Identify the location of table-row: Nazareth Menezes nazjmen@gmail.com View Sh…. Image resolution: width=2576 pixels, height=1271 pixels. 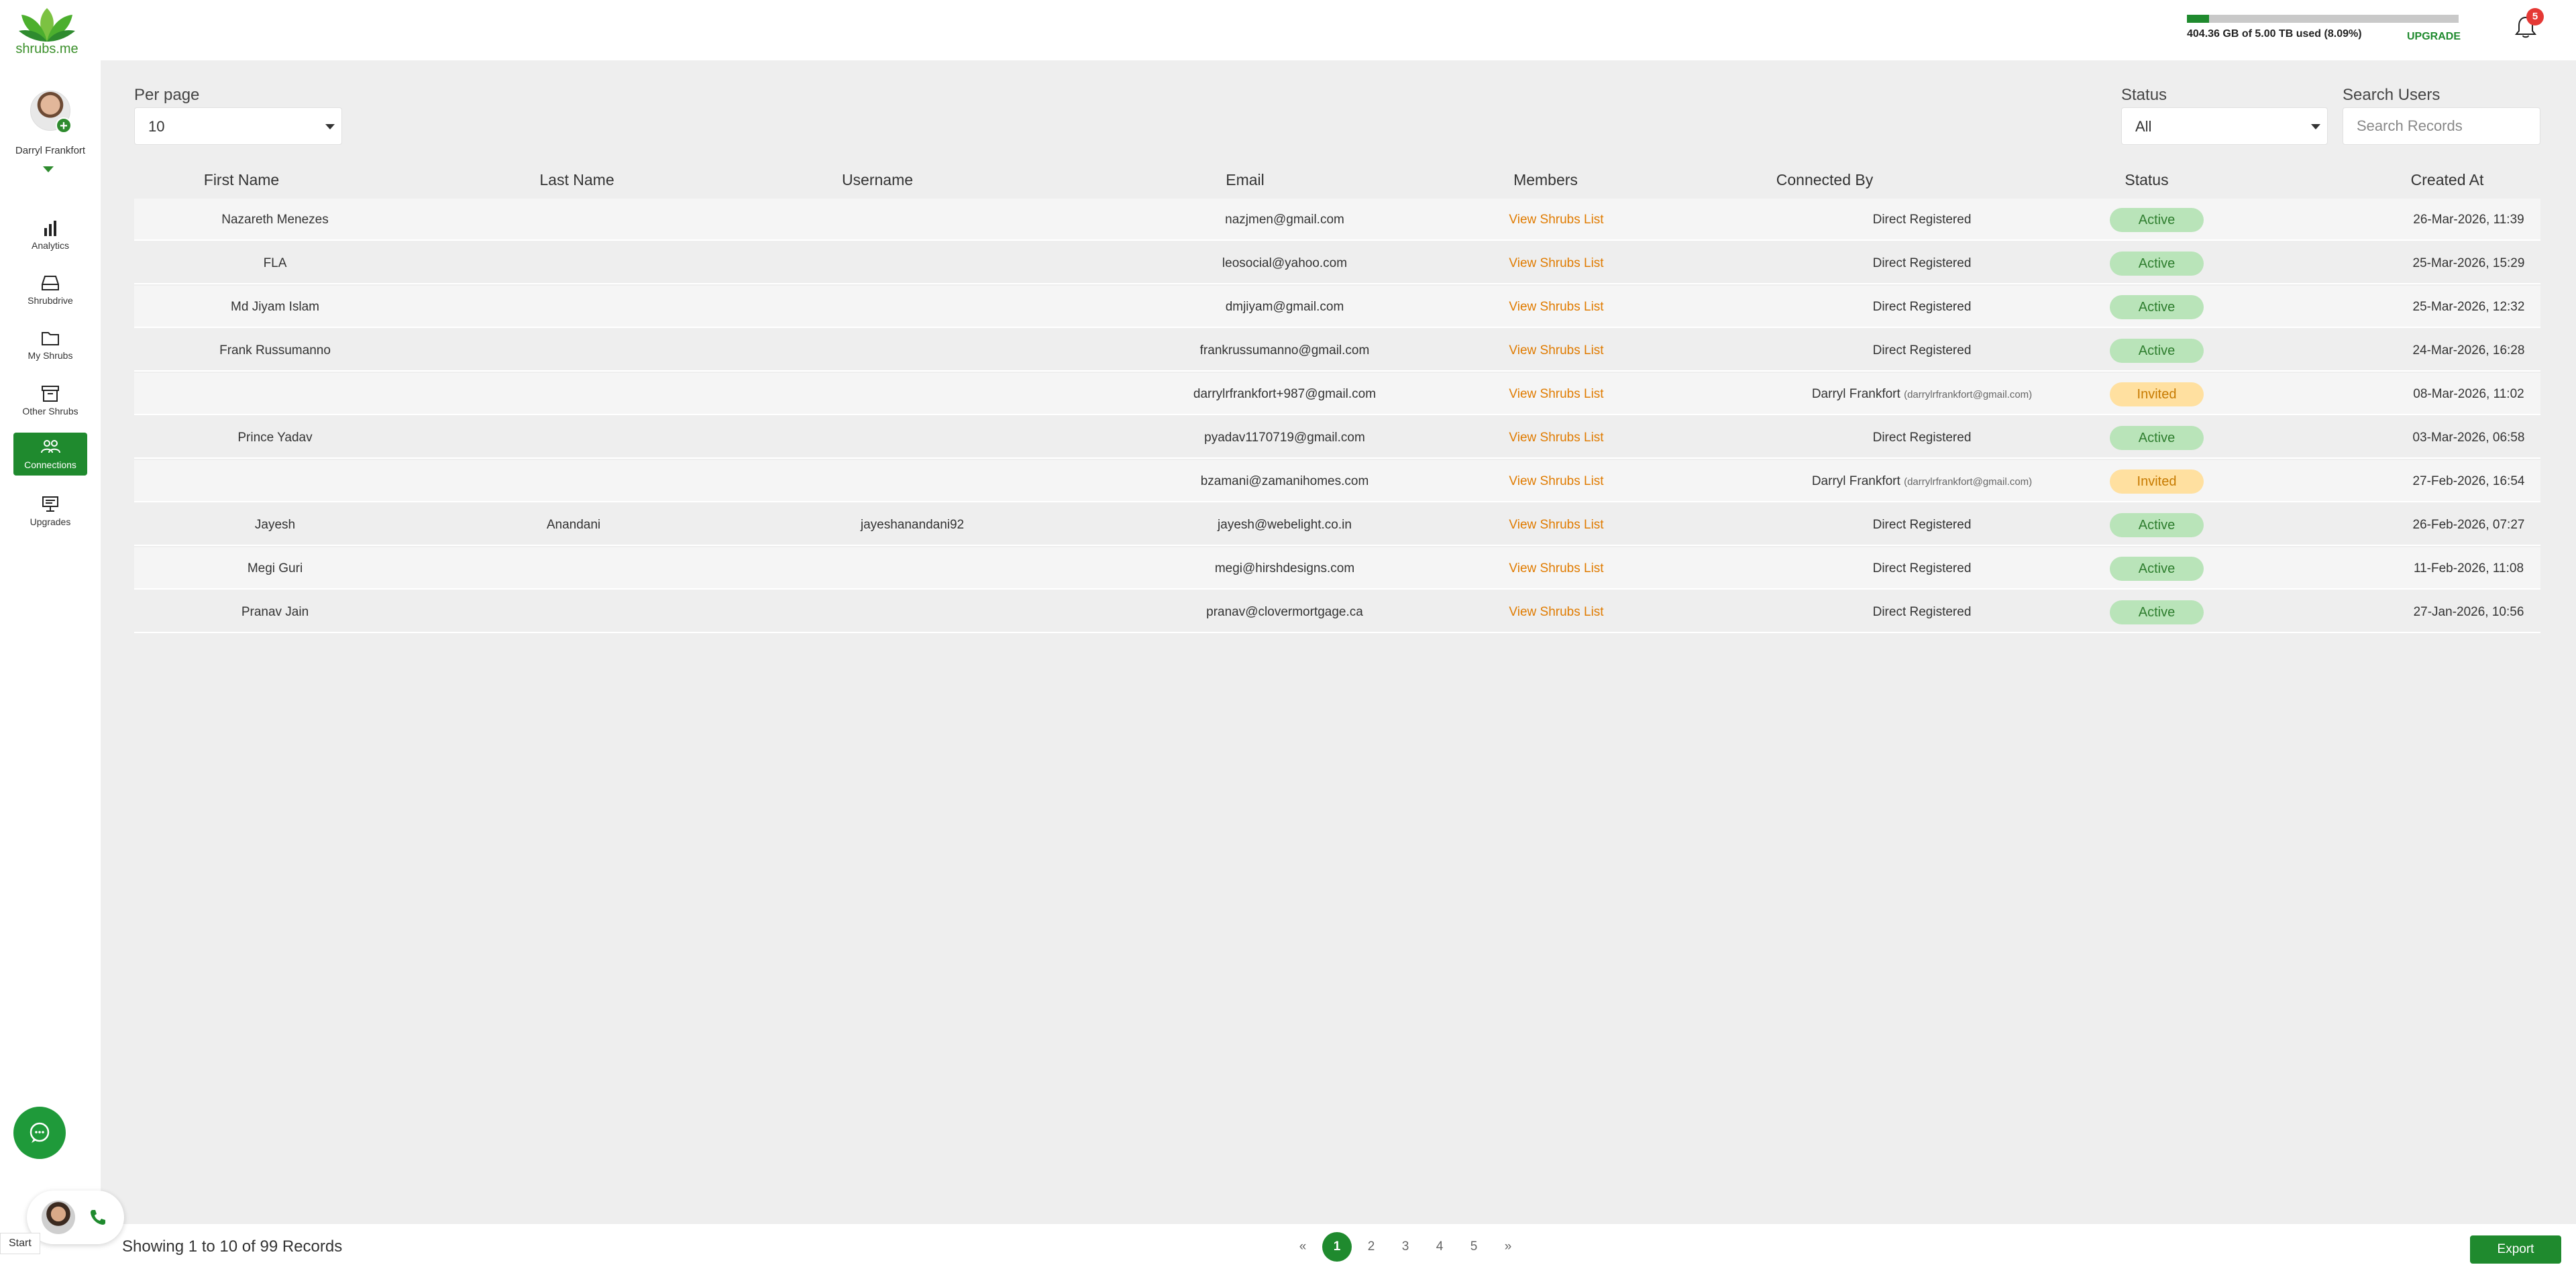
(1337, 220).